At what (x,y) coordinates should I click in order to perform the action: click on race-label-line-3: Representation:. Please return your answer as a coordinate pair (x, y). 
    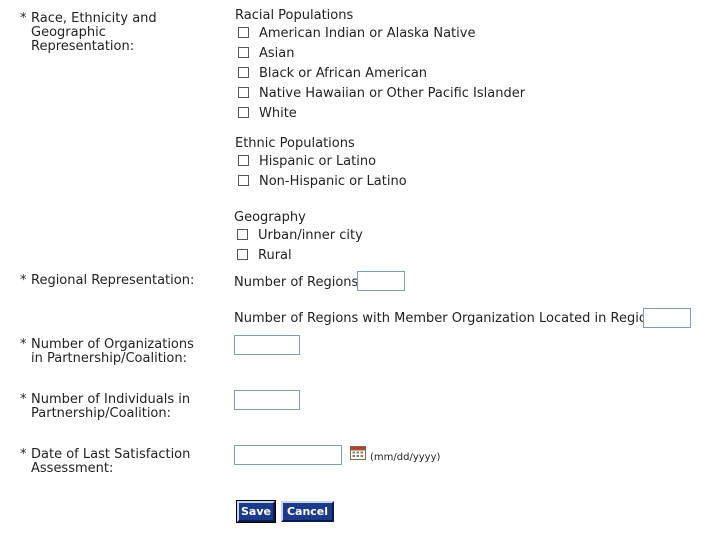
    Looking at the image, I should click on (83, 46).